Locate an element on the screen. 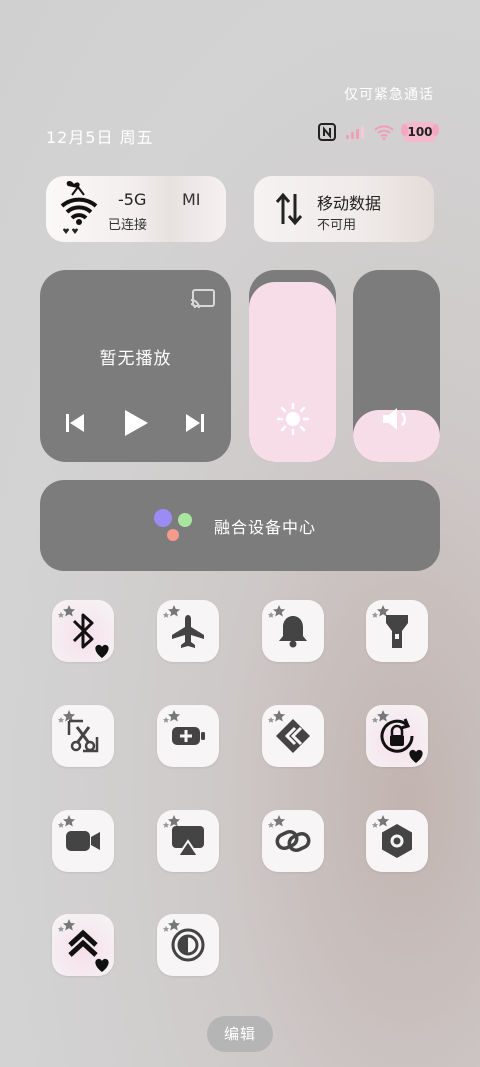  wifi-status-icon is located at coordinates (384, 132).